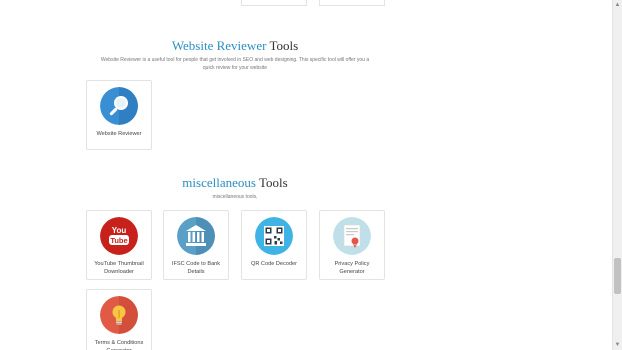 The image size is (622, 350). What do you see at coordinates (235, 197) in the screenshot?
I see `section-description: miscellaneous tools,` at bounding box center [235, 197].